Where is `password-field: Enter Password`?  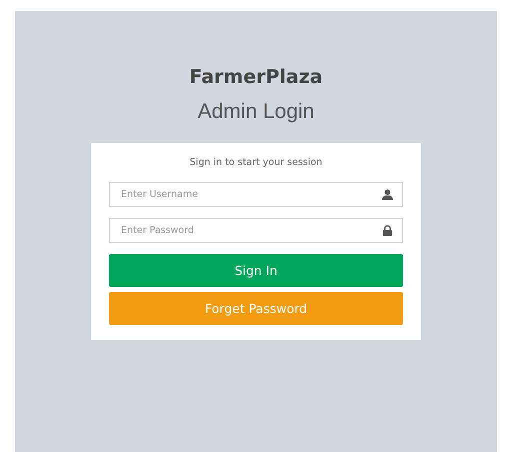
password-field: Enter Password is located at coordinates (256, 230).